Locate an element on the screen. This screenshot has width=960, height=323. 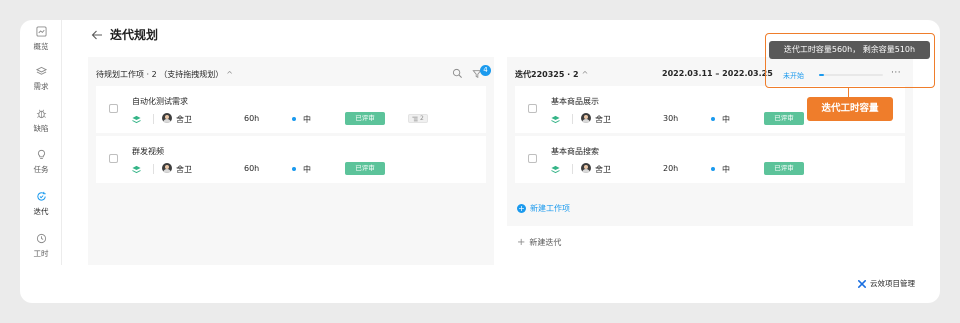
sidebar-item-tasks: 任务 is located at coordinates (41, 167).